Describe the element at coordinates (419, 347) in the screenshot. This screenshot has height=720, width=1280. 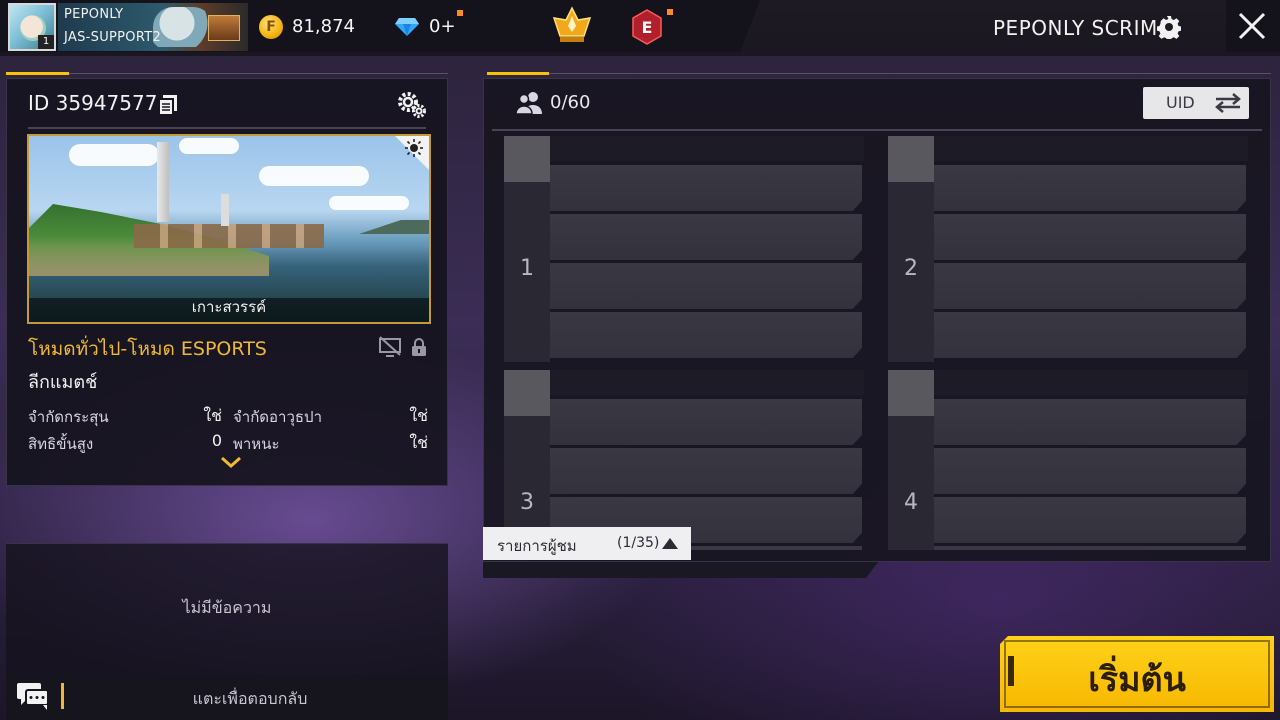
I see `lock-icon` at that location.